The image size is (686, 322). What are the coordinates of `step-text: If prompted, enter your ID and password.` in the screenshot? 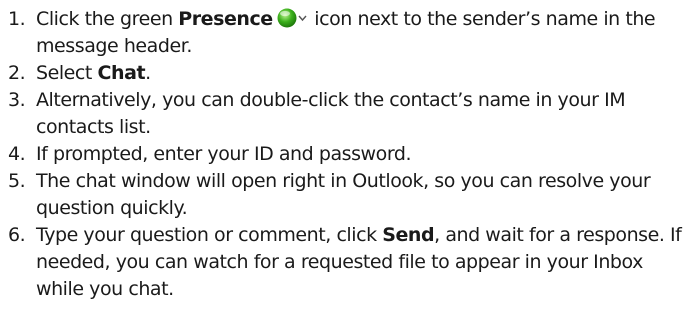 It's located at (224, 154).